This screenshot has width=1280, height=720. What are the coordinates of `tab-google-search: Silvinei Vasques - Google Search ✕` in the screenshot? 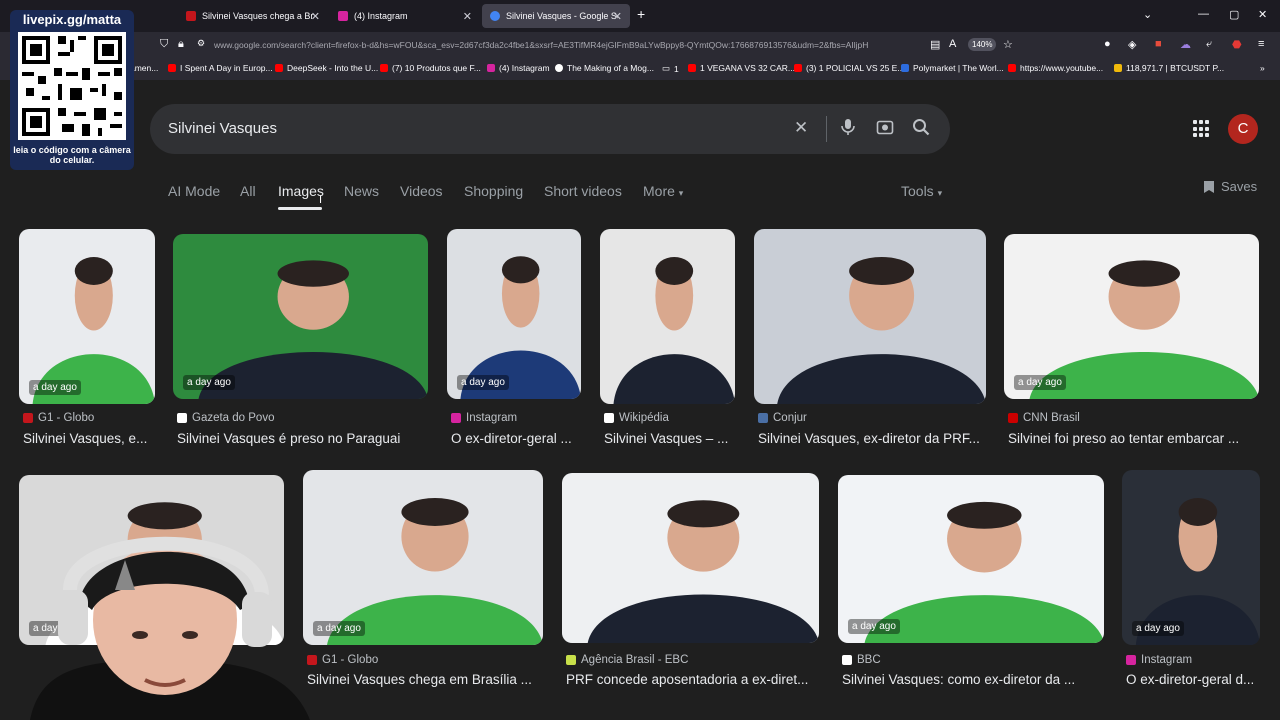 It's located at (556, 16).